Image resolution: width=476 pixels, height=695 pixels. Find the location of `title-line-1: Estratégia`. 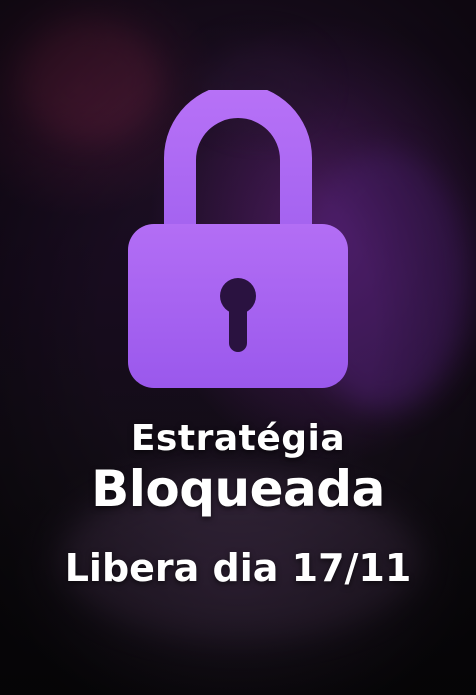

title-line-1: Estratégia is located at coordinates (238, 438).